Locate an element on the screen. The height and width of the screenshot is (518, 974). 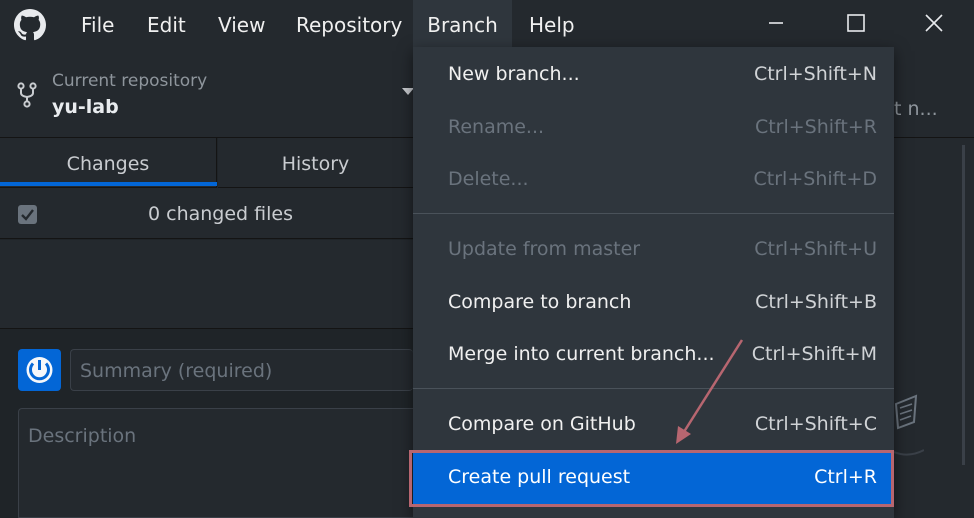
menu-item-delete: Delete... Ctrl+Shift+D is located at coordinates (653, 180).